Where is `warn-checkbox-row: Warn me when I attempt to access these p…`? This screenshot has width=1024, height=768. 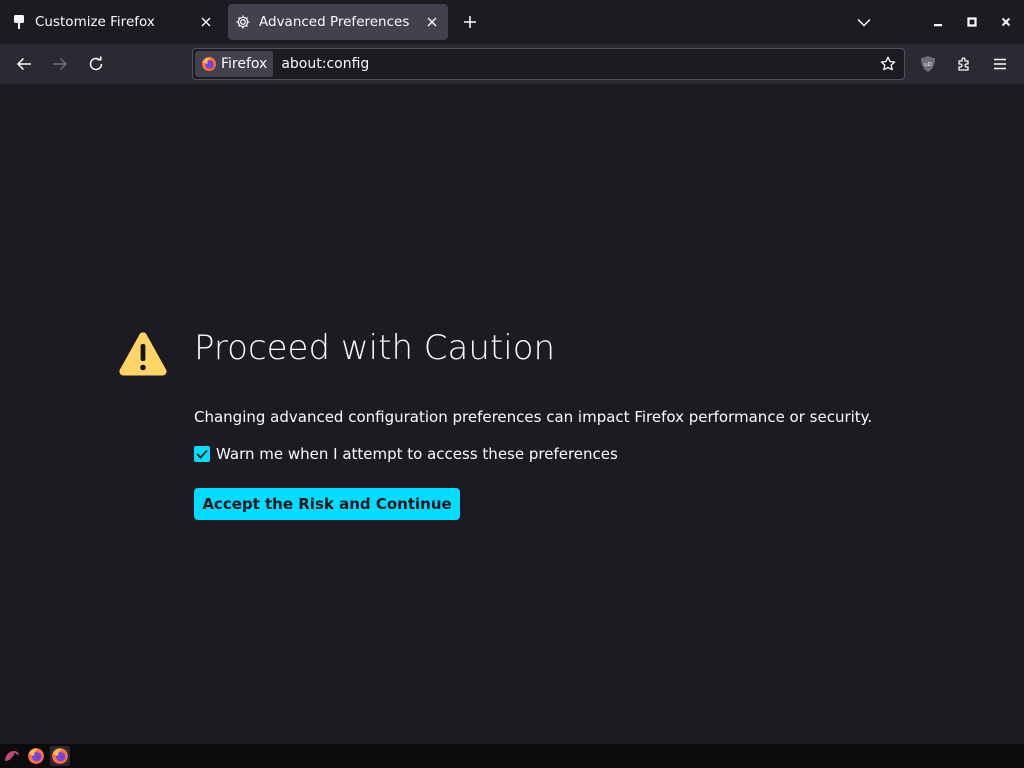 warn-checkbox-row: Warn me when I attempt to access these p… is located at coordinates (406, 454).